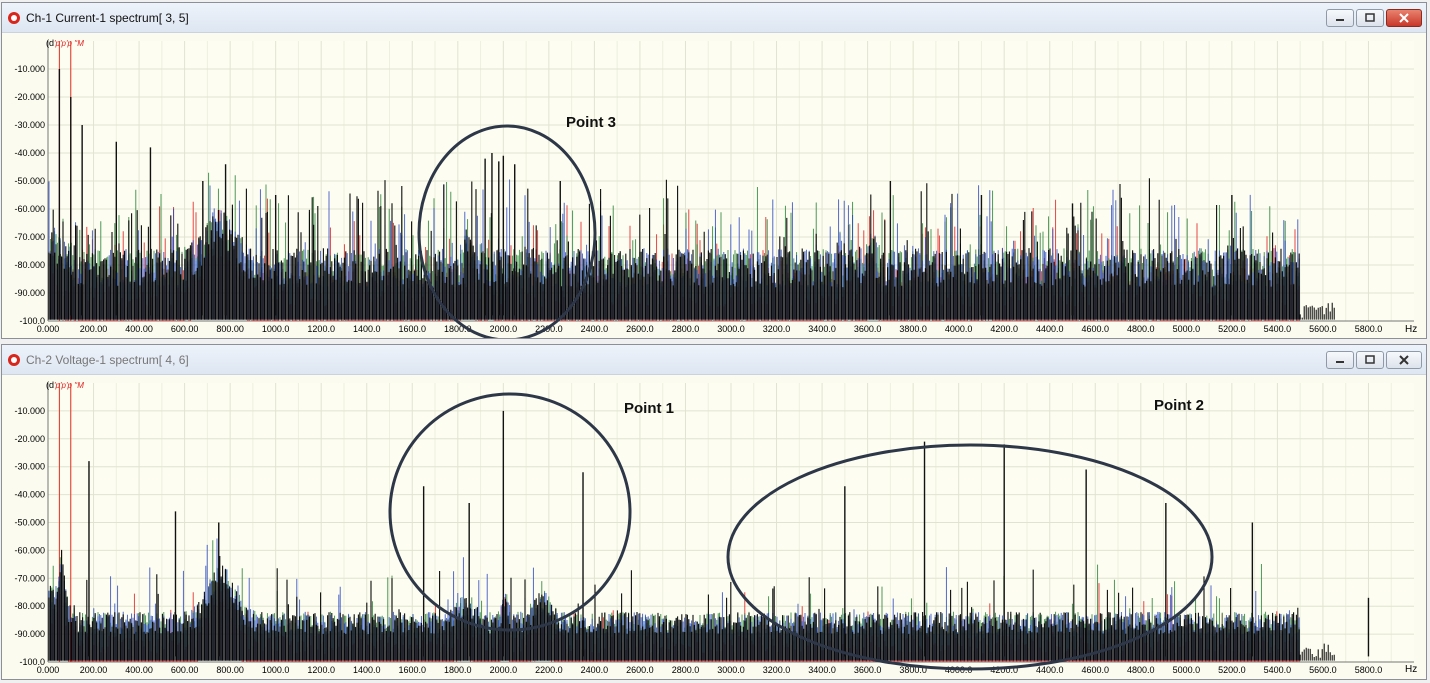 This screenshot has height=683, width=1430. What do you see at coordinates (649, 408) in the screenshot?
I see `point-1-label: Point 1` at bounding box center [649, 408].